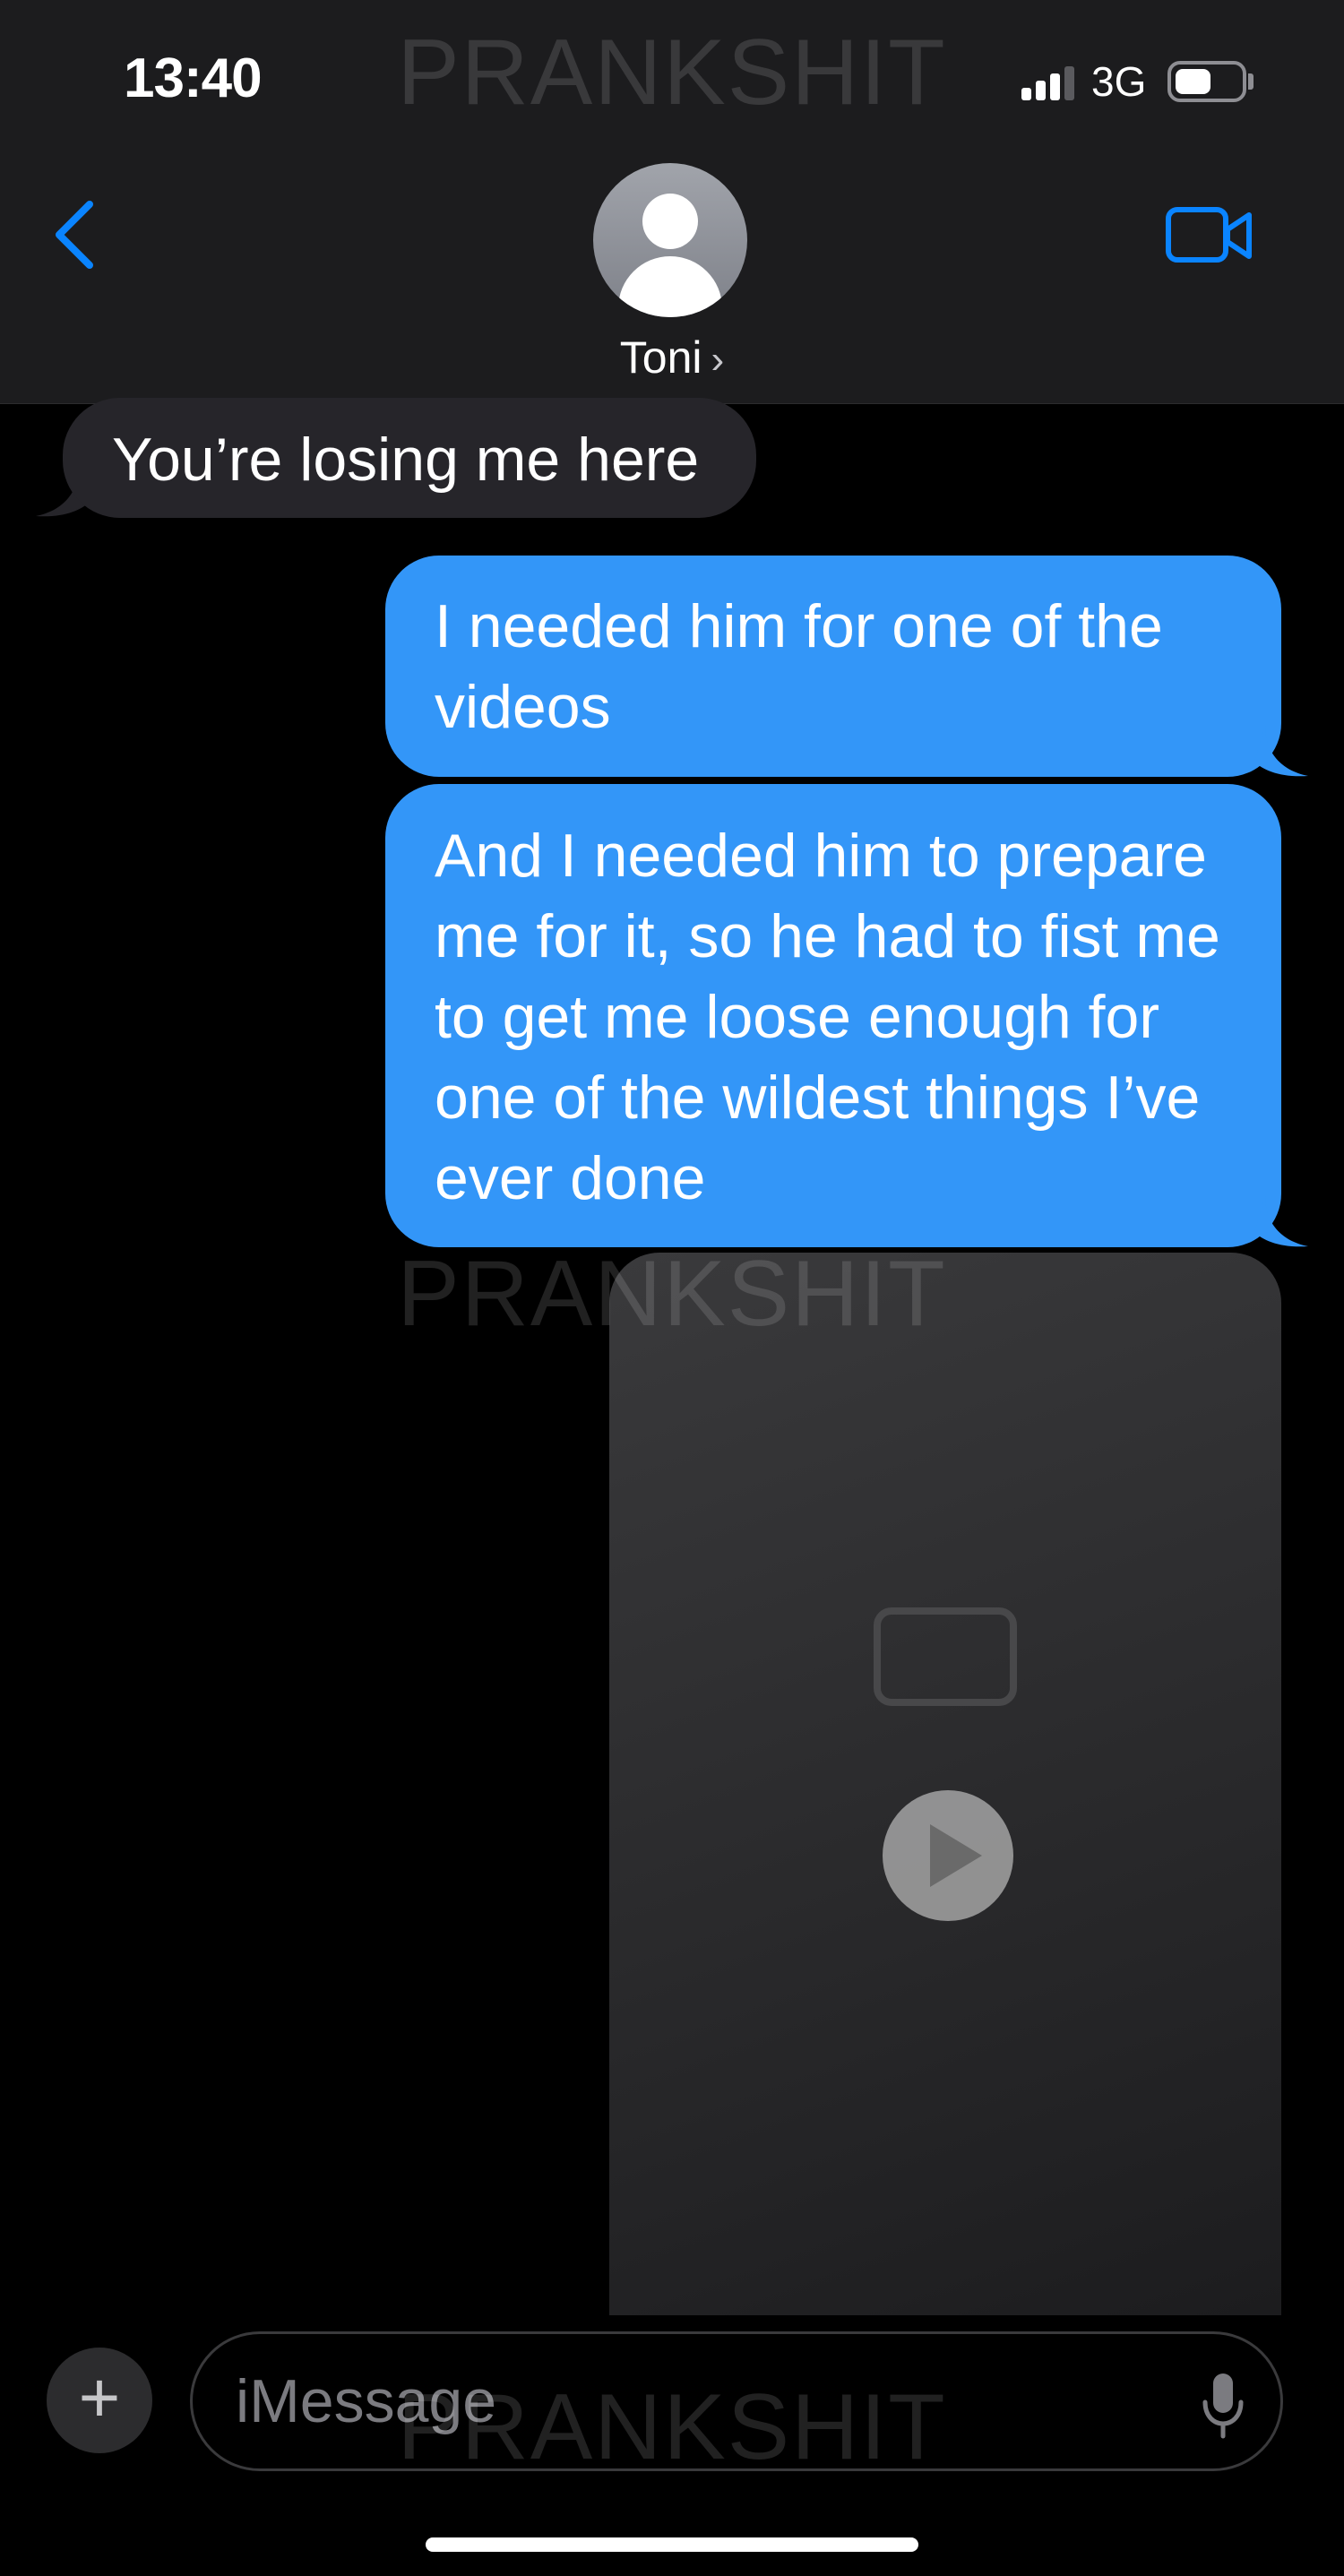 Image resolution: width=1344 pixels, height=2576 pixels. What do you see at coordinates (1251, 81) in the screenshot?
I see `battery-tip` at bounding box center [1251, 81].